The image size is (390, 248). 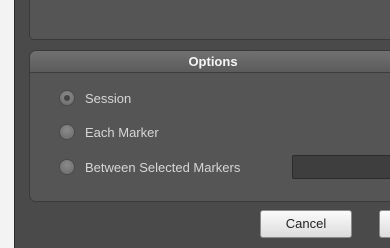 I want to click on radio-button-each-marker, so click(x=67, y=132).